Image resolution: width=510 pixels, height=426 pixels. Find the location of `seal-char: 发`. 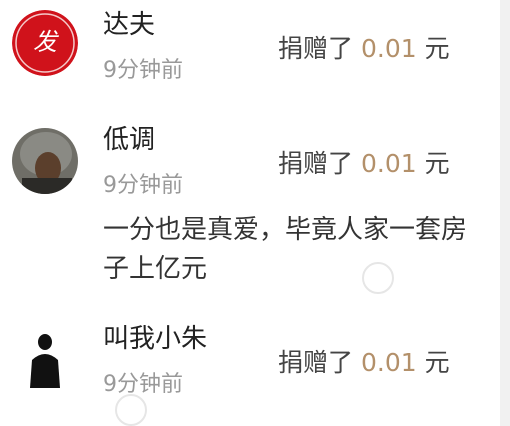

seal-char: 发 is located at coordinates (46, 42).